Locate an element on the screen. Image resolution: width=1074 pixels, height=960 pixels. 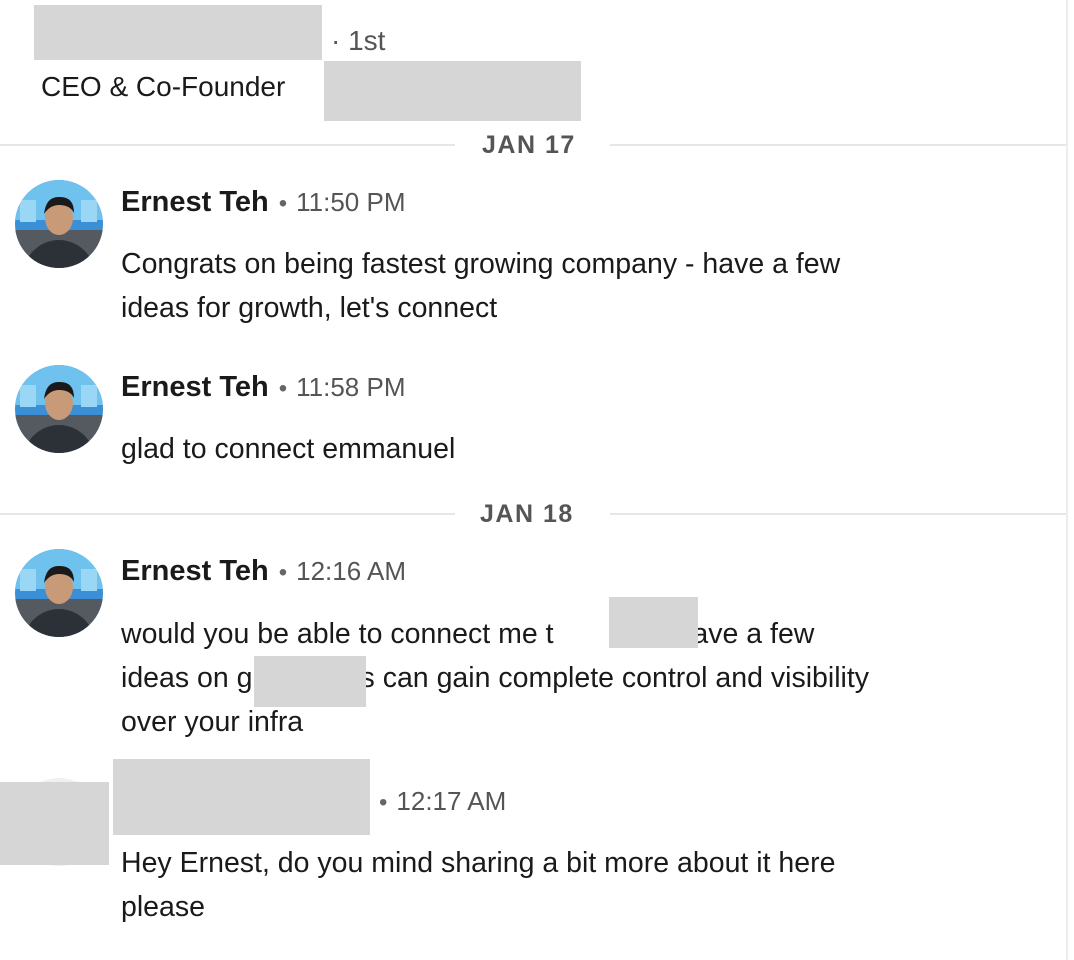
panel-edge is located at coordinates (1067, 480).